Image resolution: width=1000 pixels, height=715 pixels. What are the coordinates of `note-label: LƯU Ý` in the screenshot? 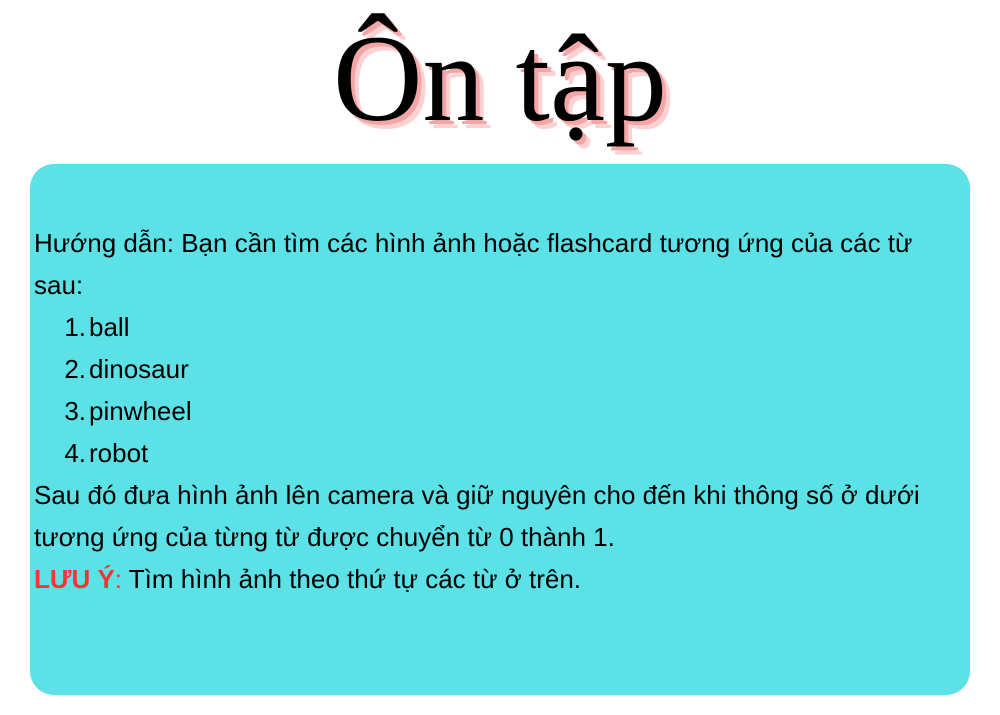 It's located at (74, 579).